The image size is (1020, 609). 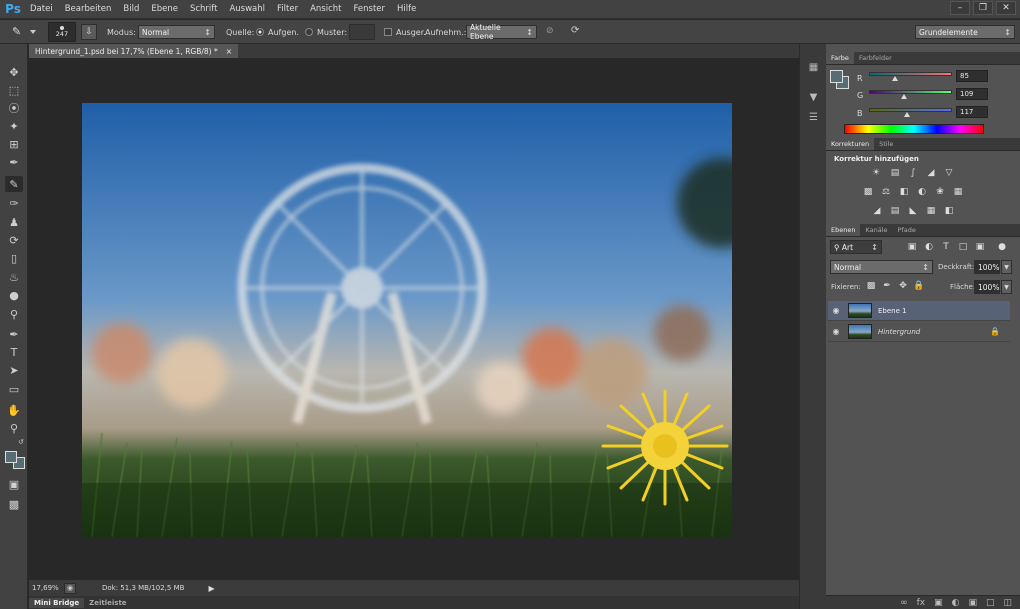 What do you see at coordinates (287, 9) in the screenshot?
I see `menu-filter: Filter` at bounding box center [287, 9].